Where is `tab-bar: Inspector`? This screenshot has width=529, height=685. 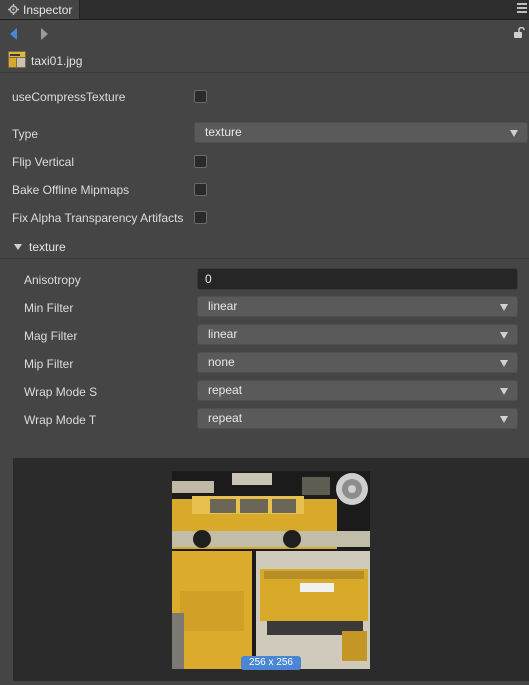 tab-bar: Inspector is located at coordinates (264, 10).